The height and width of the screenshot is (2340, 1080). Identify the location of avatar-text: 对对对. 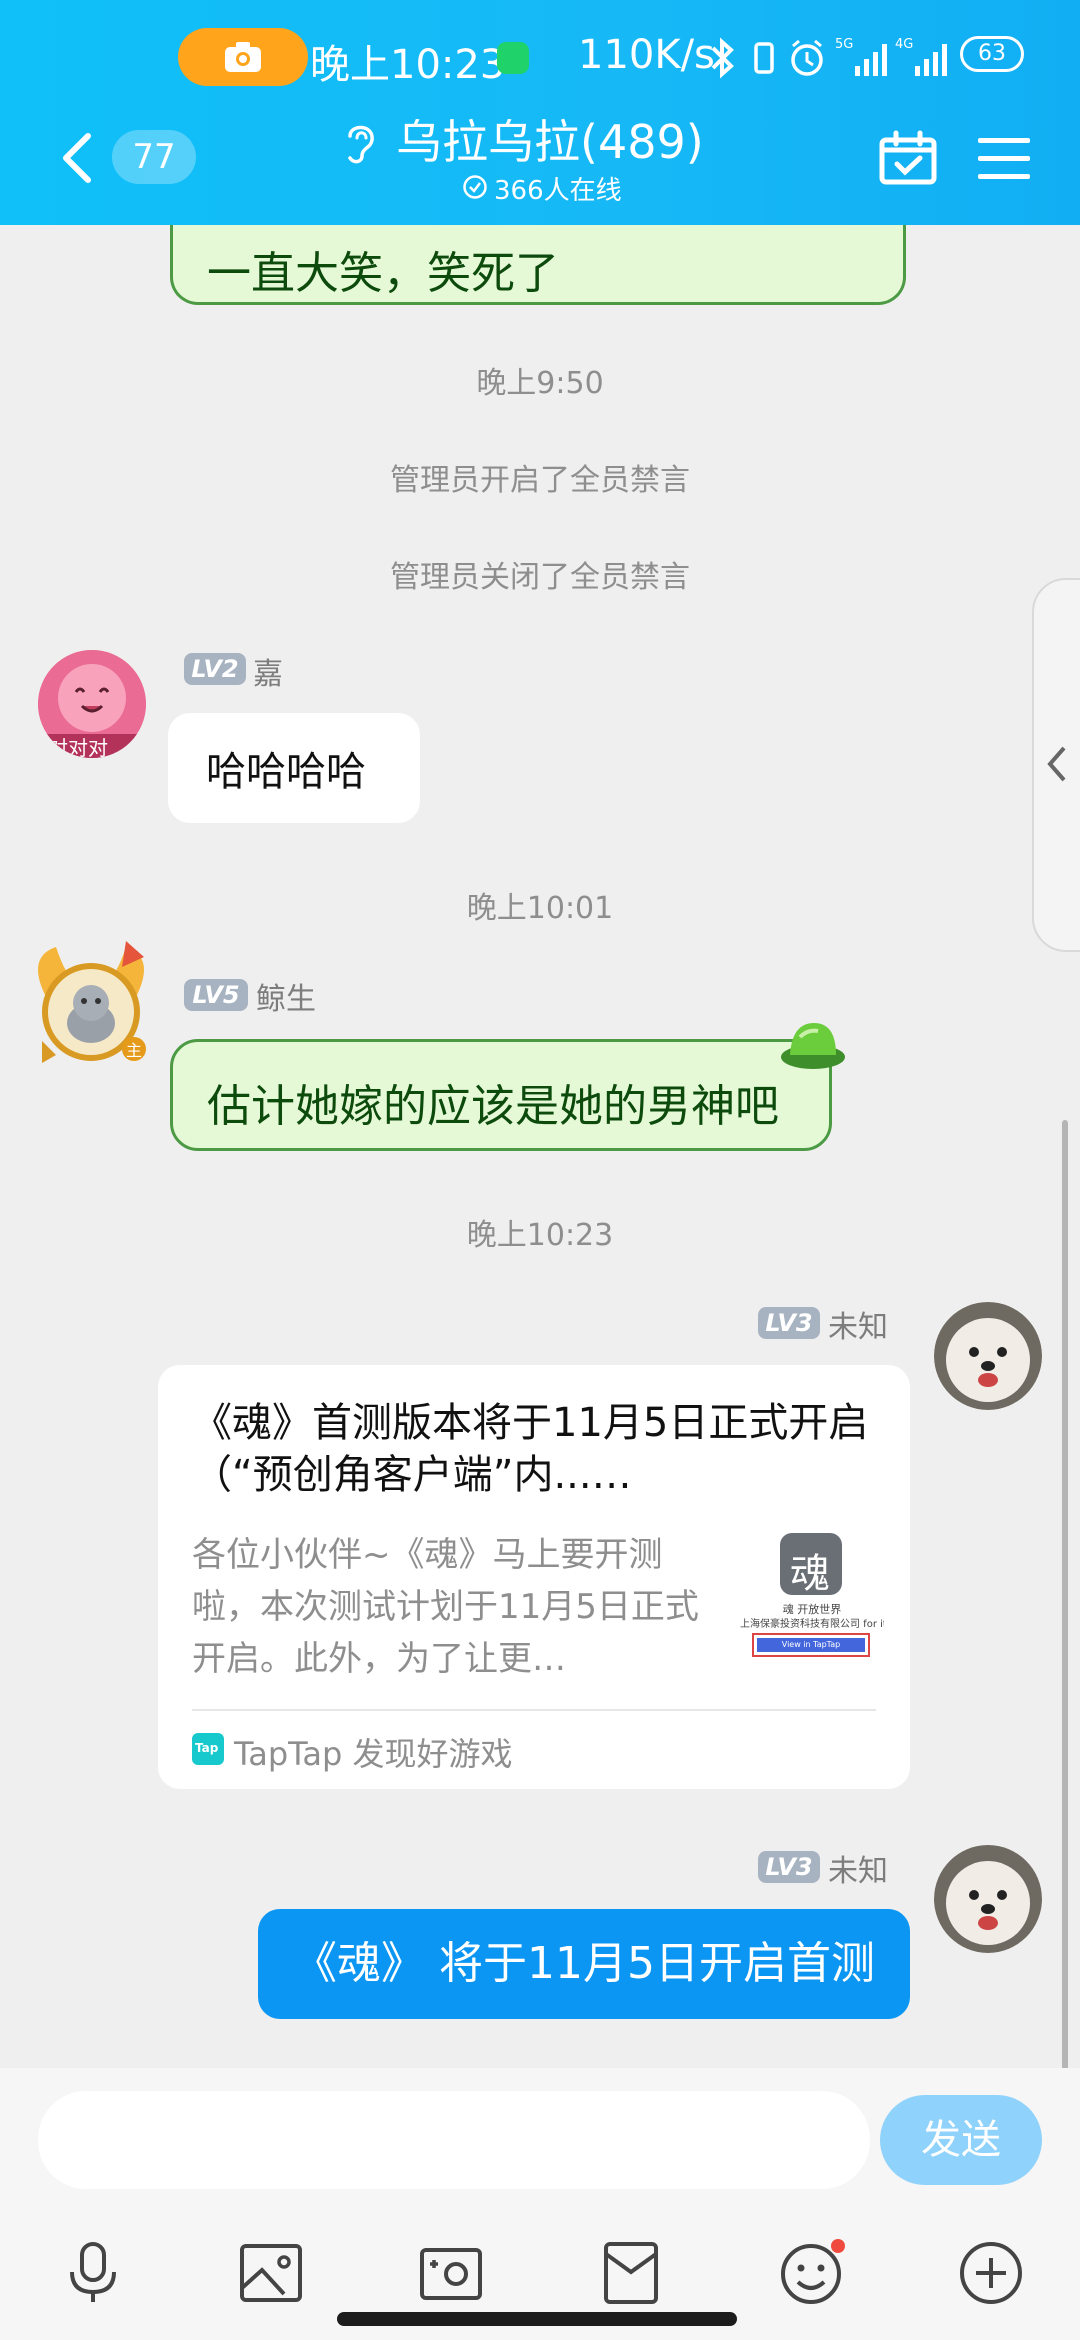
(78, 747).